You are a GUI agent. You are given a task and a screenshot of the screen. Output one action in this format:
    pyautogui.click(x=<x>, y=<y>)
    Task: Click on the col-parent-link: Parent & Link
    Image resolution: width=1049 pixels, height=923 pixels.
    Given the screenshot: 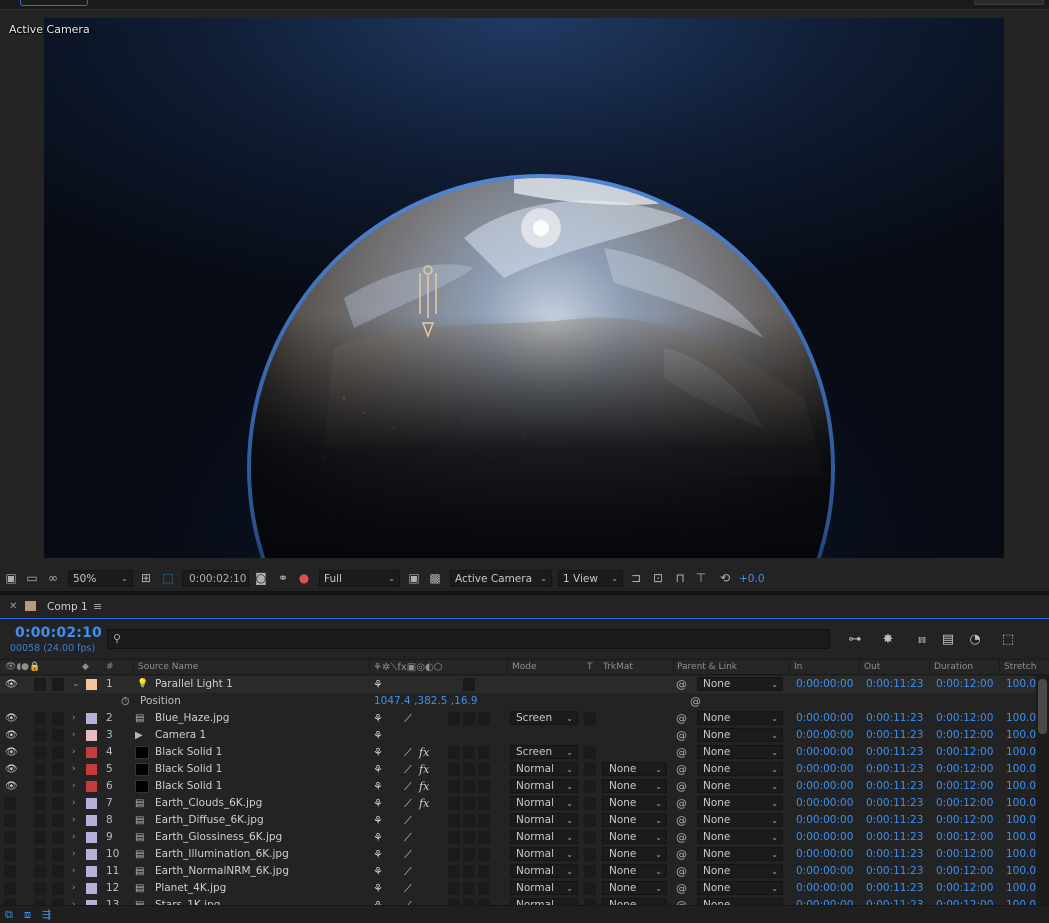 What is the action you would take?
    pyautogui.click(x=707, y=667)
    